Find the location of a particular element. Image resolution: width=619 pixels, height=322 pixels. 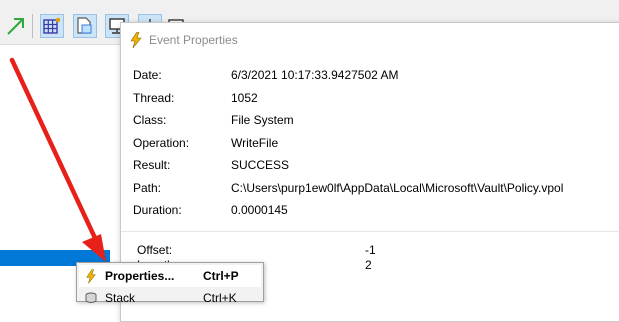

property-value: SUCCESS is located at coordinates (260, 165).